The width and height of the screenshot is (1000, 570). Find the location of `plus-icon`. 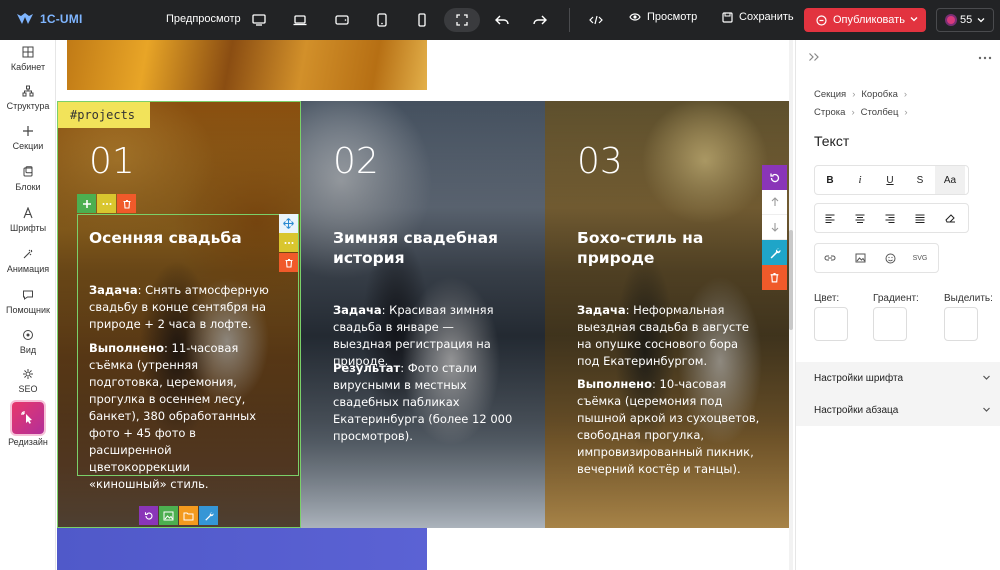

plus-icon is located at coordinates (86, 203).